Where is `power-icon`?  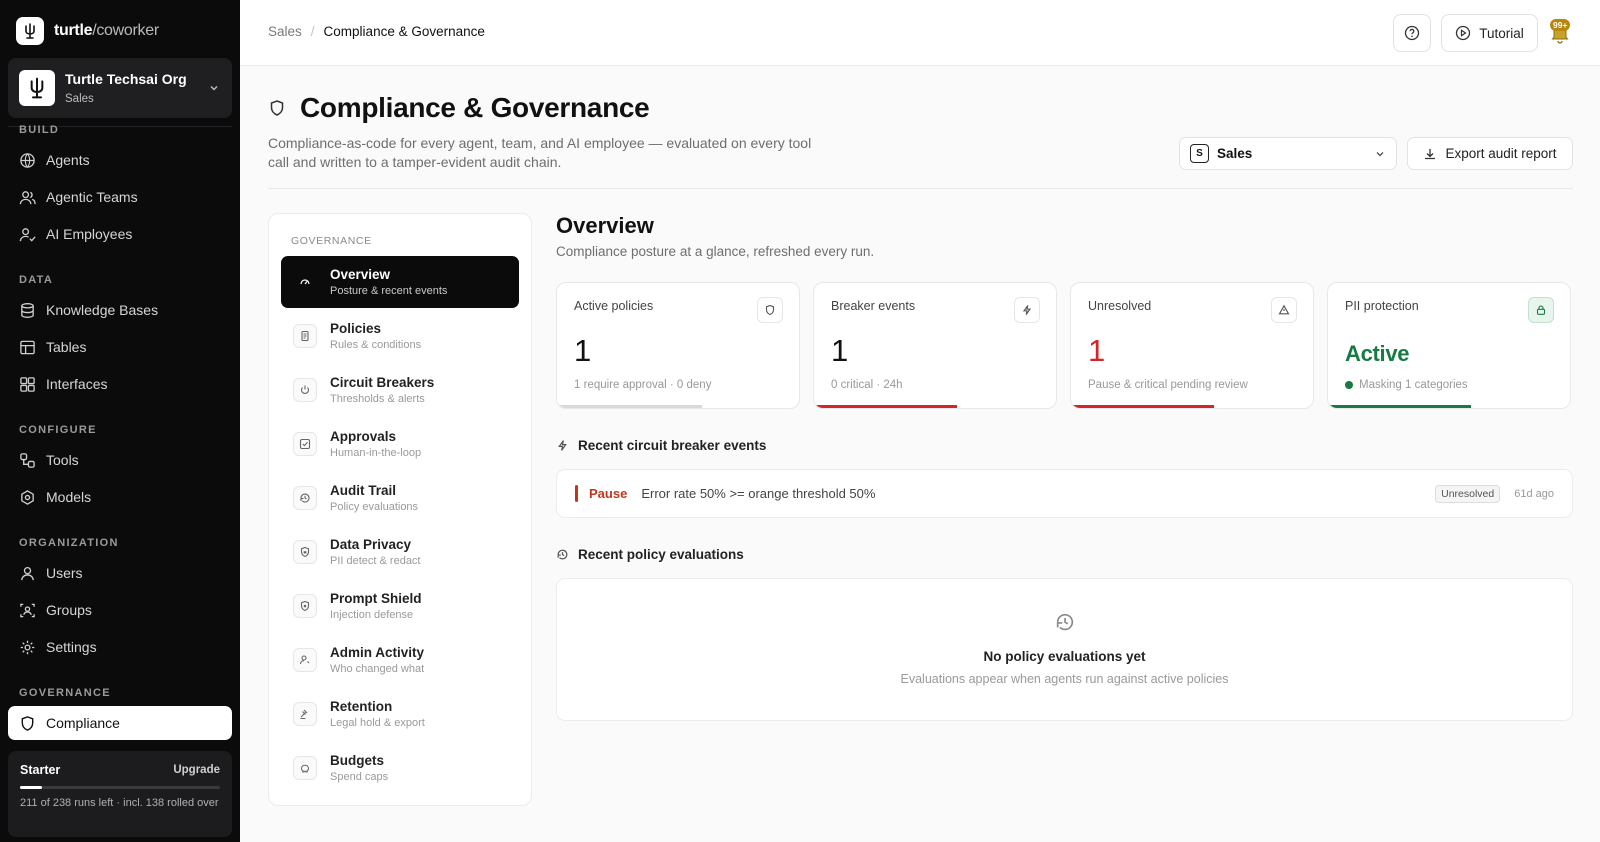
power-icon is located at coordinates (305, 390).